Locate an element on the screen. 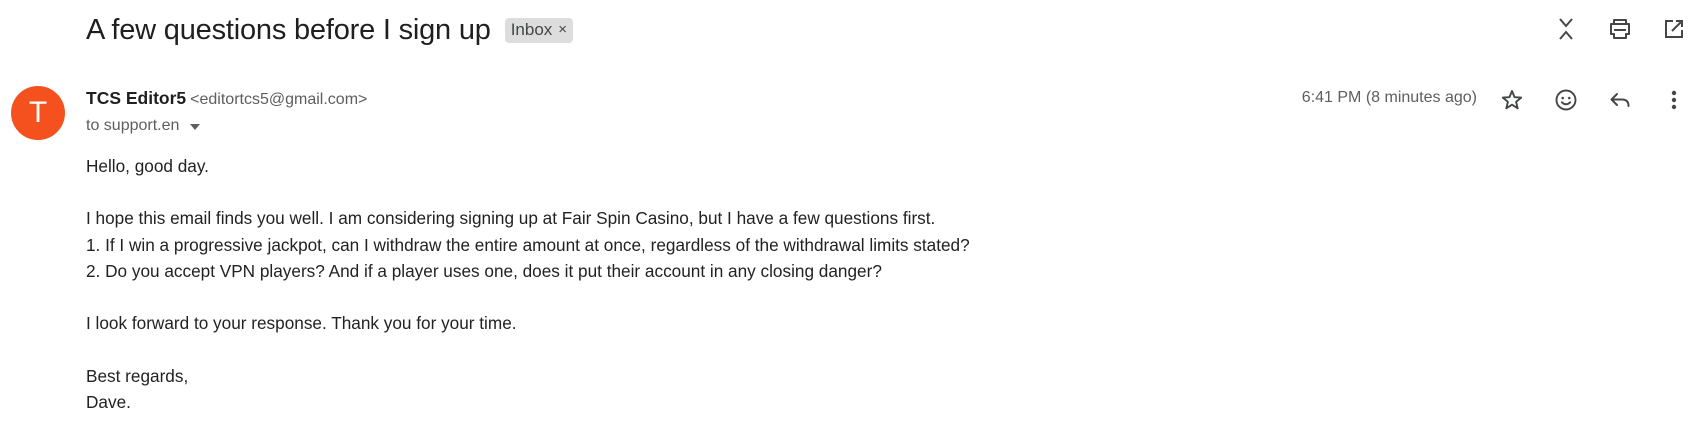  recipient-line: to support.en is located at coordinates (133, 125).